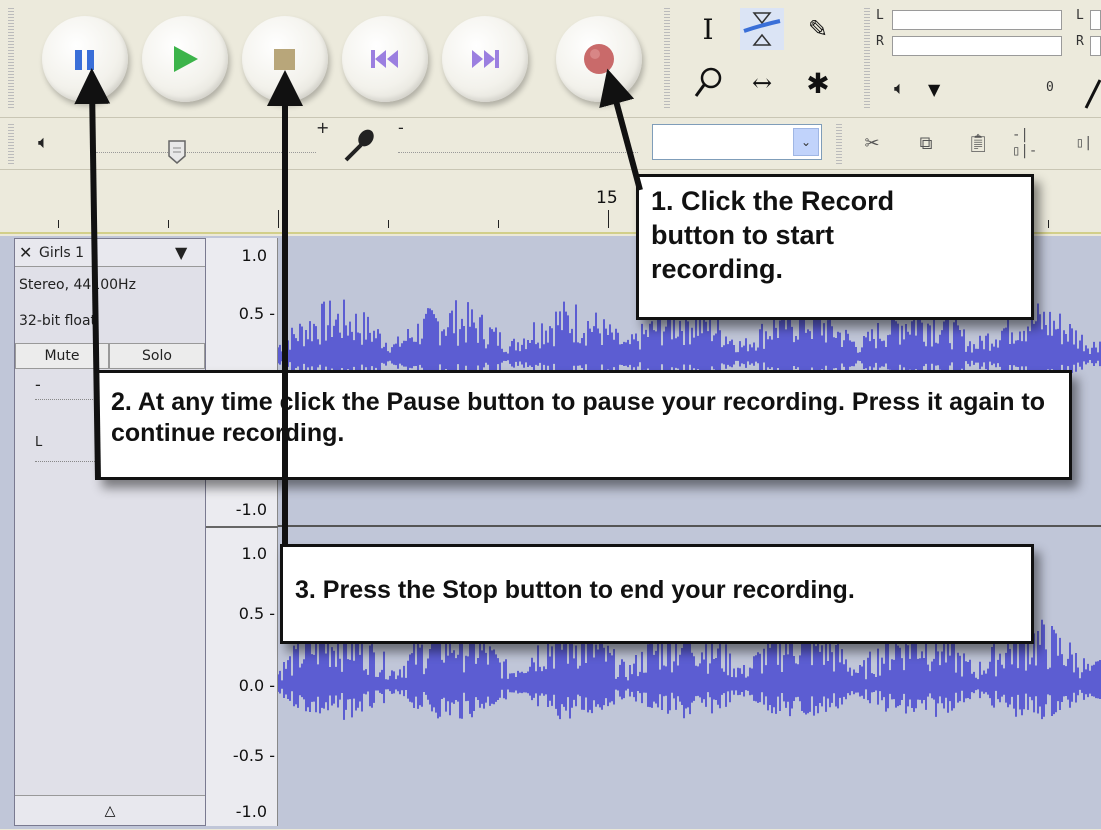 The image size is (1101, 830). I want to click on selection-tool: I, so click(708, 29).